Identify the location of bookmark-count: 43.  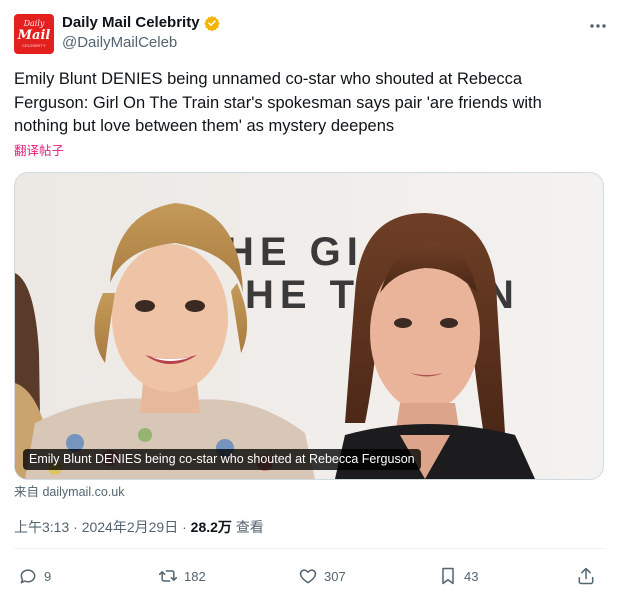
(471, 576).